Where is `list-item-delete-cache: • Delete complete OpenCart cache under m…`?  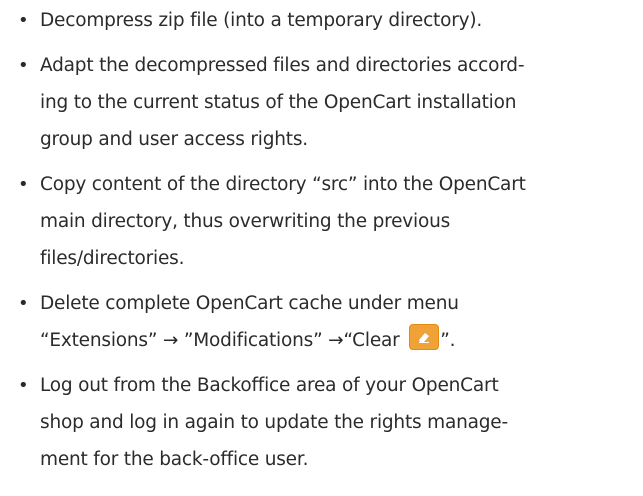
list-item-delete-cache: • Delete complete OpenCart cache under m… is located at coordinates (326, 322).